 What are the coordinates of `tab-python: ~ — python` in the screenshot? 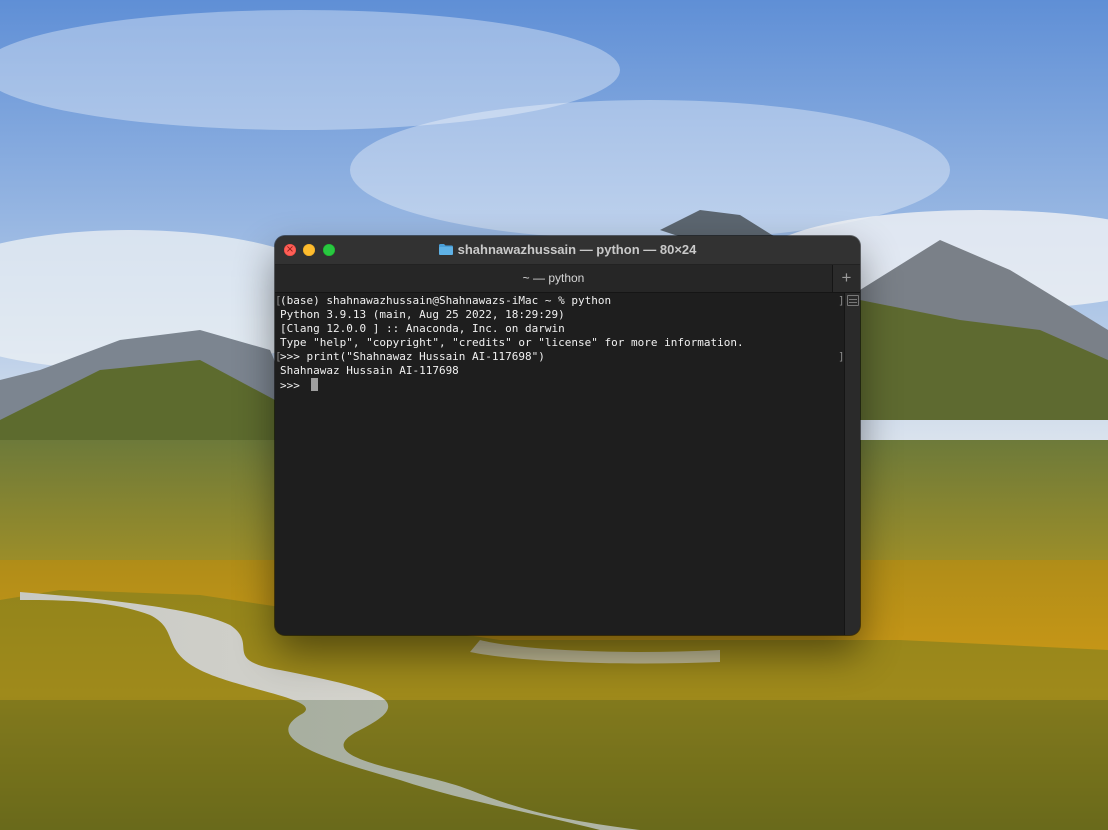 It's located at (553, 278).